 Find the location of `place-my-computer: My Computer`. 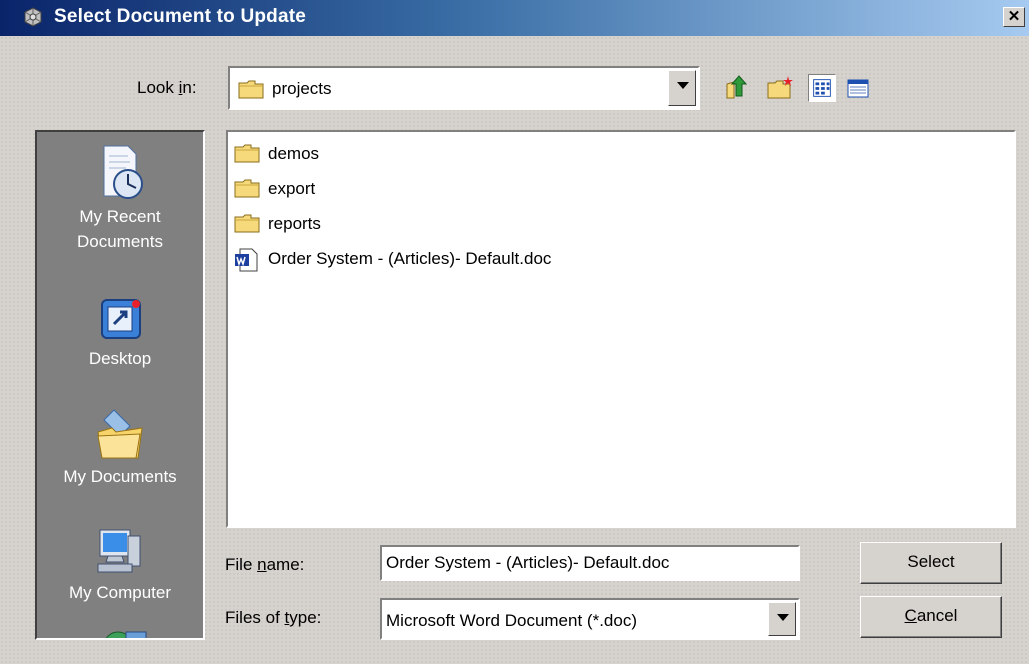

place-my-computer: My Computer is located at coordinates (120, 564).